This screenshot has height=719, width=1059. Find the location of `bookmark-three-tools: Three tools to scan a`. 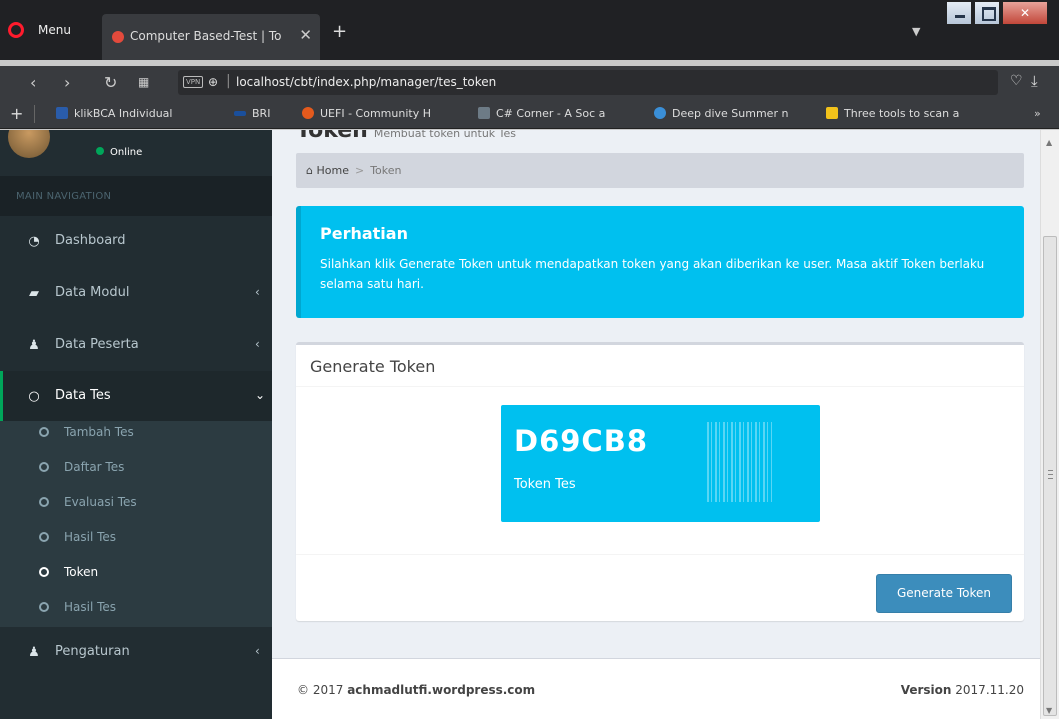

bookmark-three-tools: Three tools to scan a is located at coordinates (916, 113).